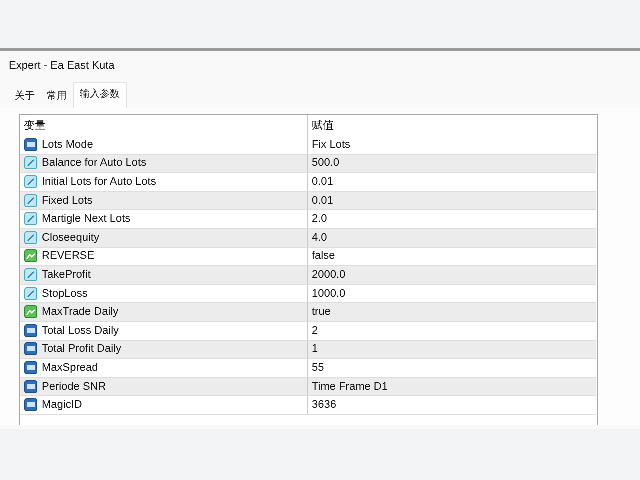 The height and width of the screenshot is (480, 640). I want to click on parameter-value: Fix Lots, so click(331, 144).